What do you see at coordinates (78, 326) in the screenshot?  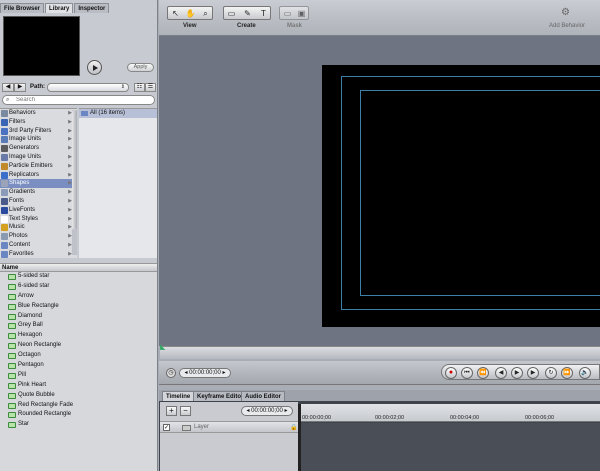 I see `list-item: Grey Ball` at bounding box center [78, 326].